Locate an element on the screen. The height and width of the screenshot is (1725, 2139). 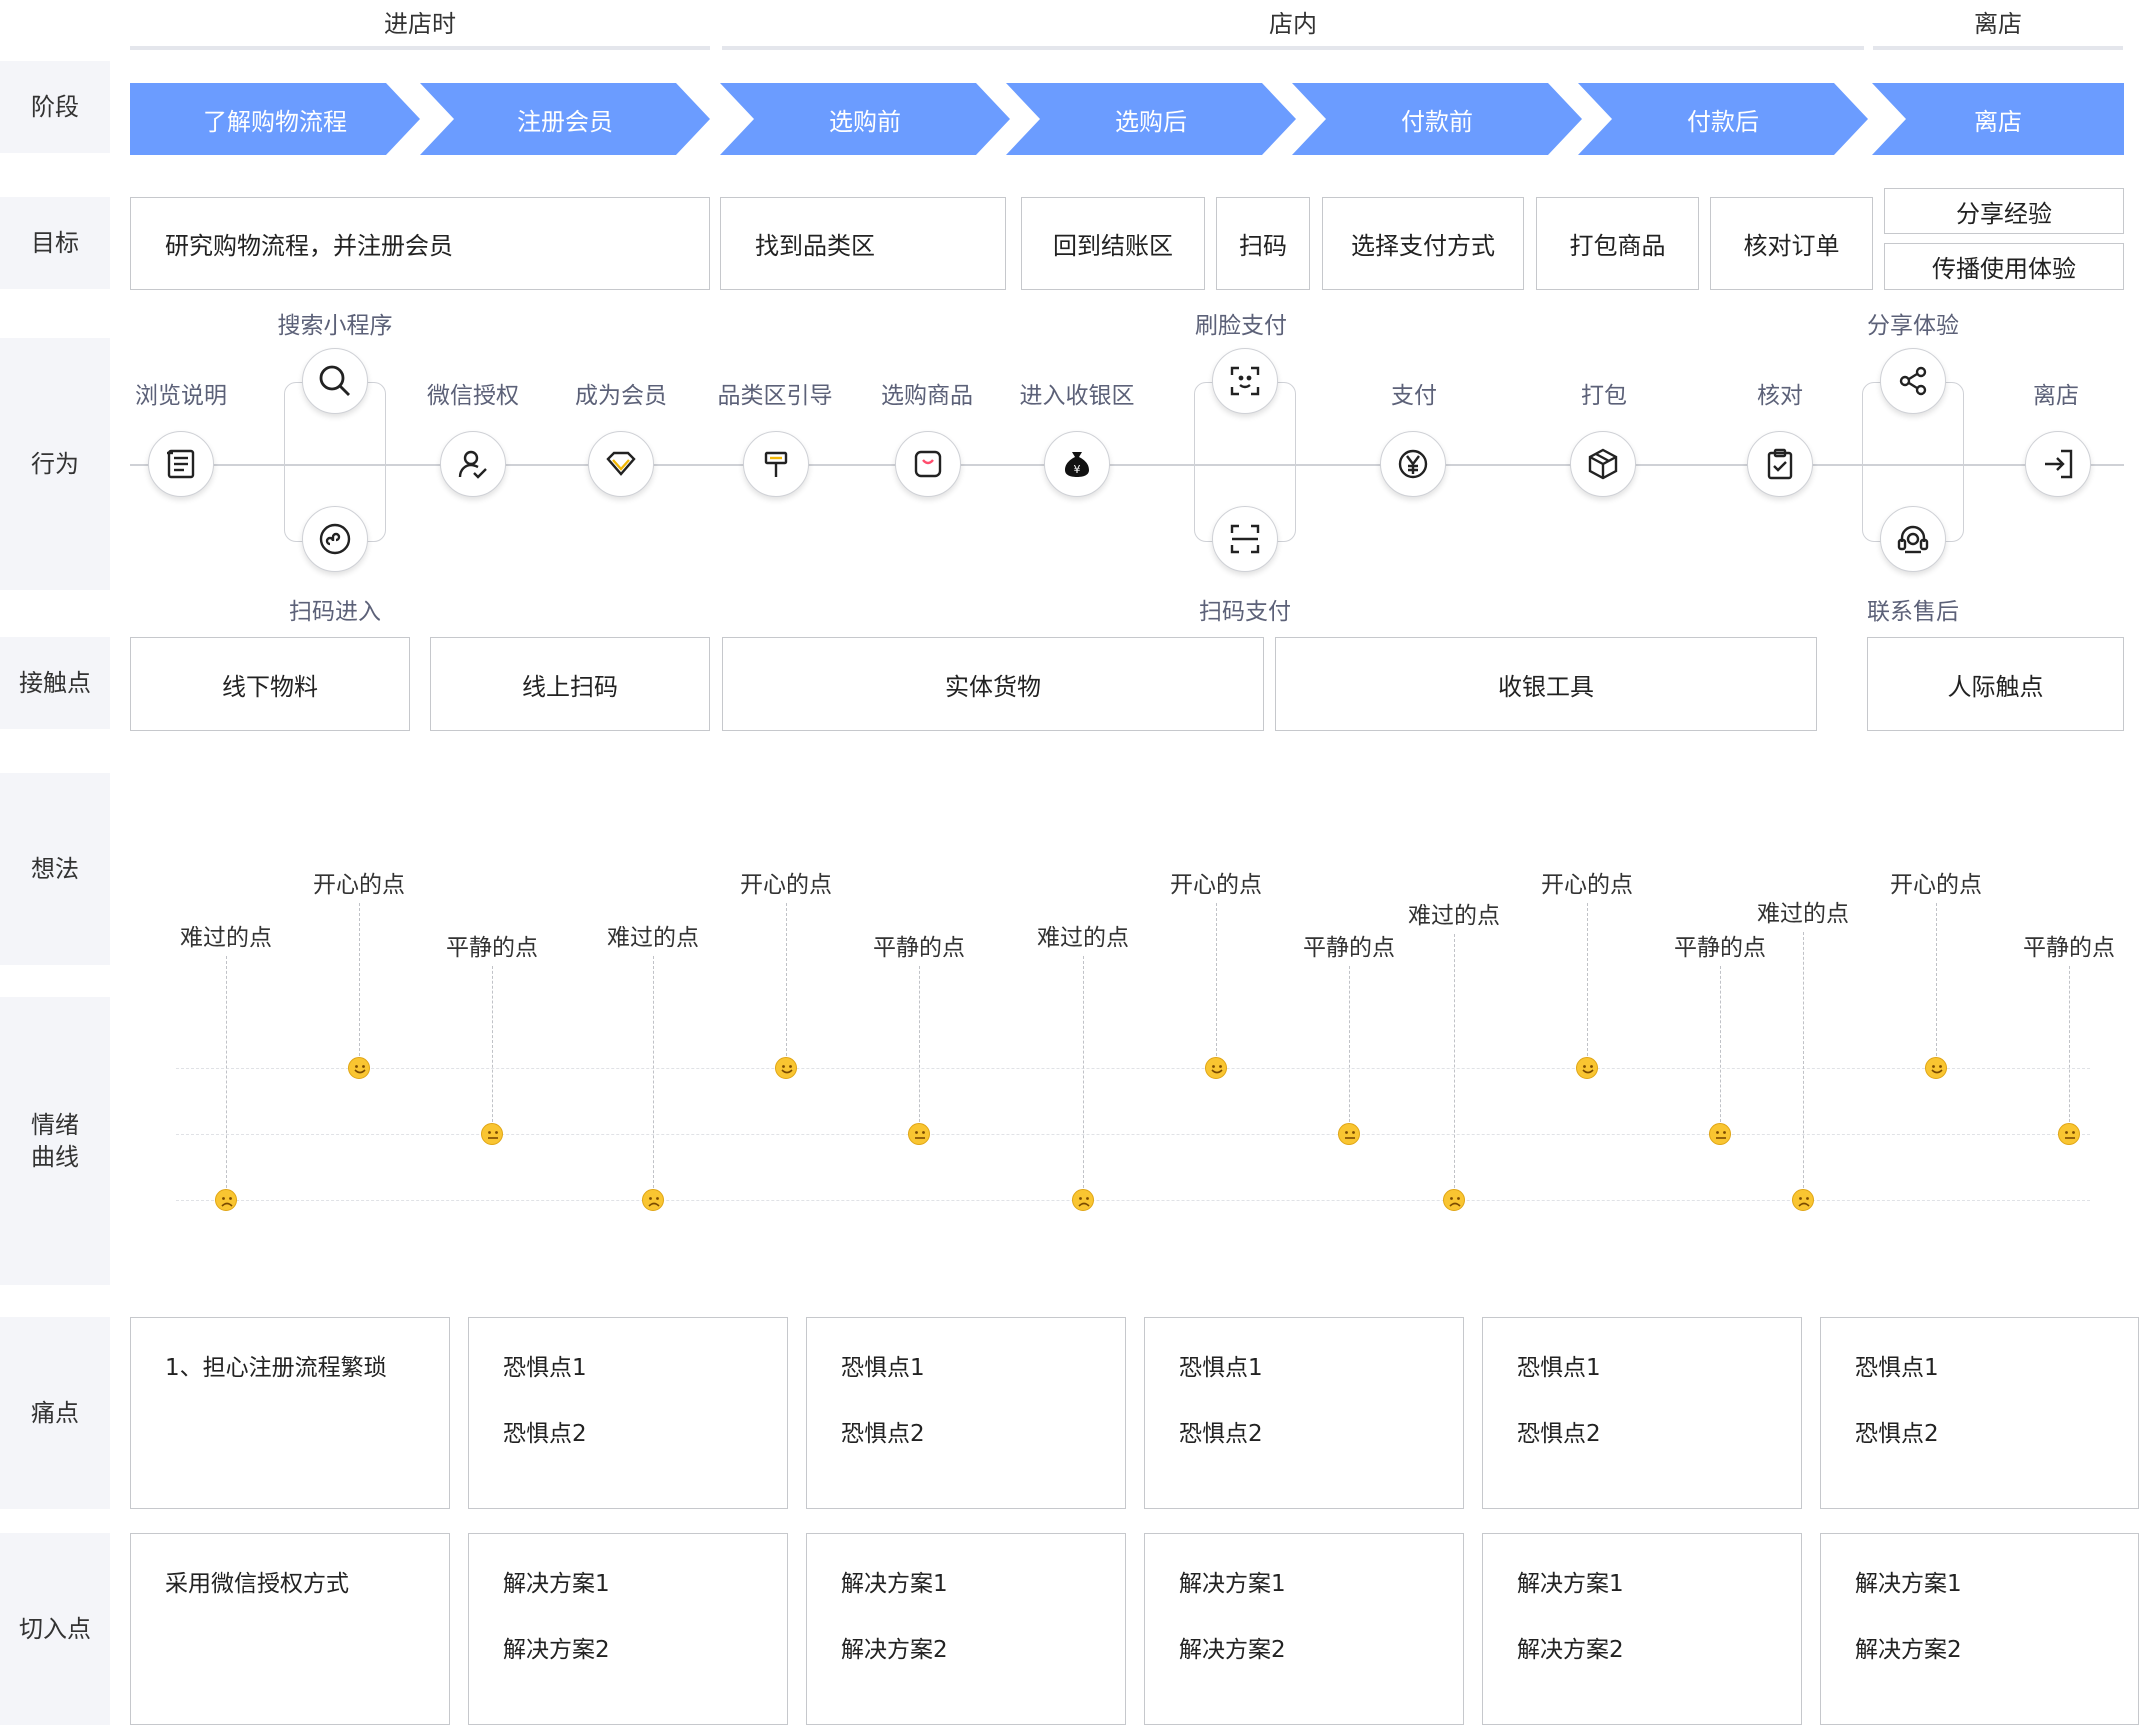
action-label: 微信授权 is located at coordinates (473, 396).